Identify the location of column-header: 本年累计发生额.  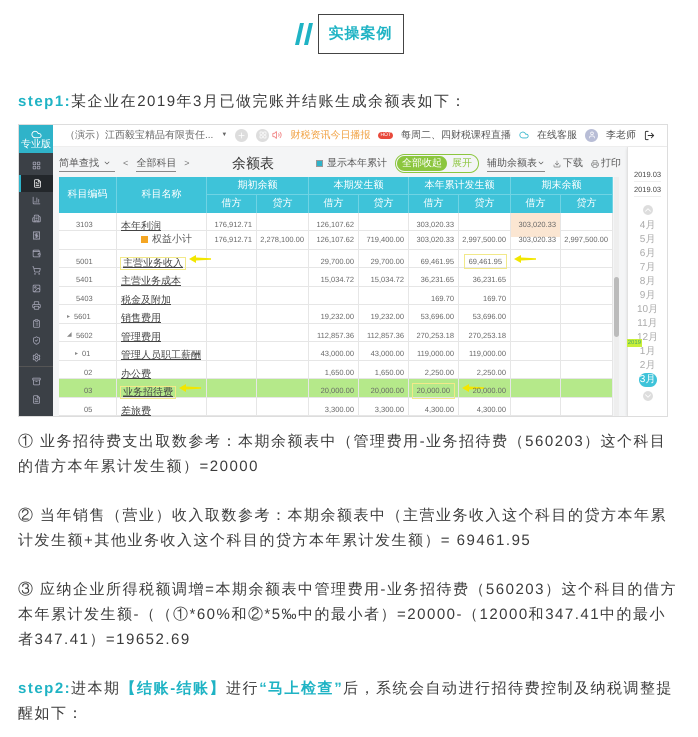
(460, 185).